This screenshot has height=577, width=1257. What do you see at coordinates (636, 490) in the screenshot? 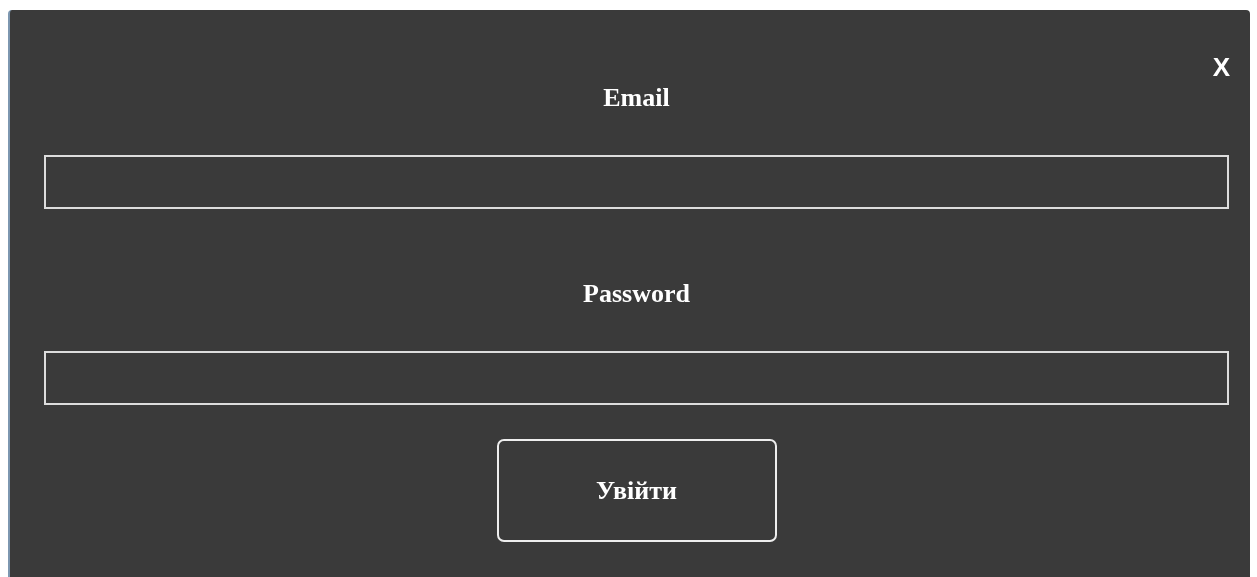
I see `login-button: Увійти` at bounding box center [636, 490].